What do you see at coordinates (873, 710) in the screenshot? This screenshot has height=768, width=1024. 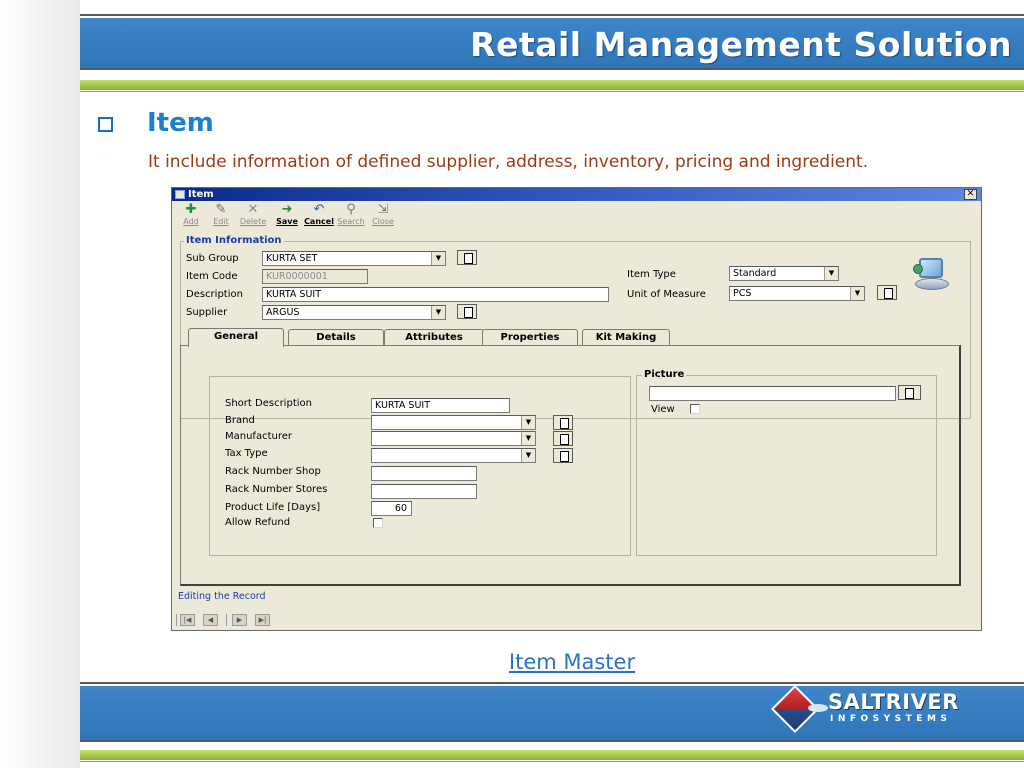 I see `saltriver-logo: SALTRIVER INFOSYSTEMS` at bounding box center [873, 710].